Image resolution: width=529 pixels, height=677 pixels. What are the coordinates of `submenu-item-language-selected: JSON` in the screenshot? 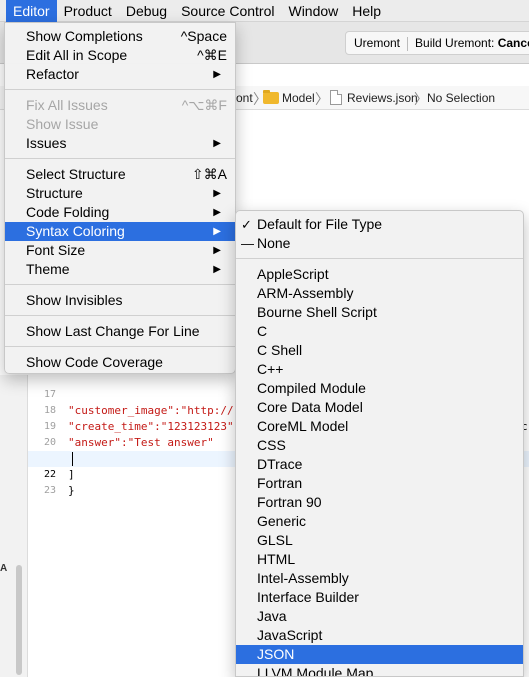 It's located at (379, 654).